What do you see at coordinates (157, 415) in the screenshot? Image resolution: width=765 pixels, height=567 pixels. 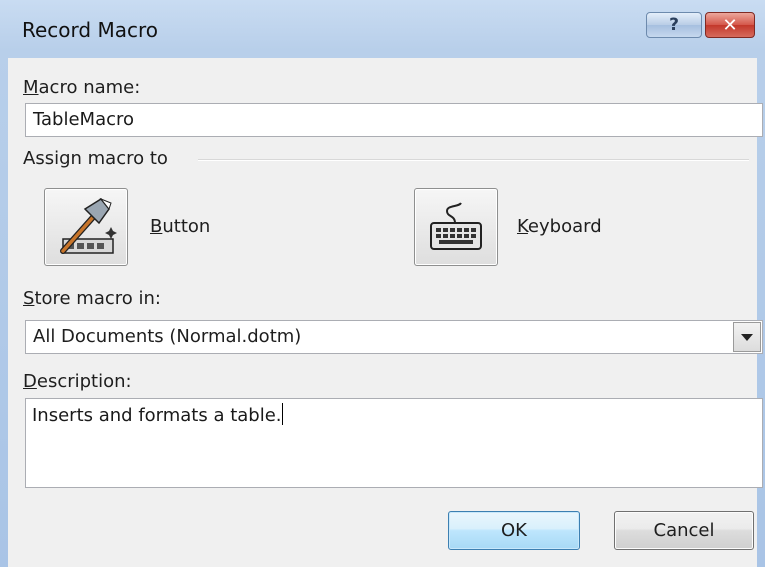 I see `description-text: Inserts and formats a table.` at bounding box center [157, 415].